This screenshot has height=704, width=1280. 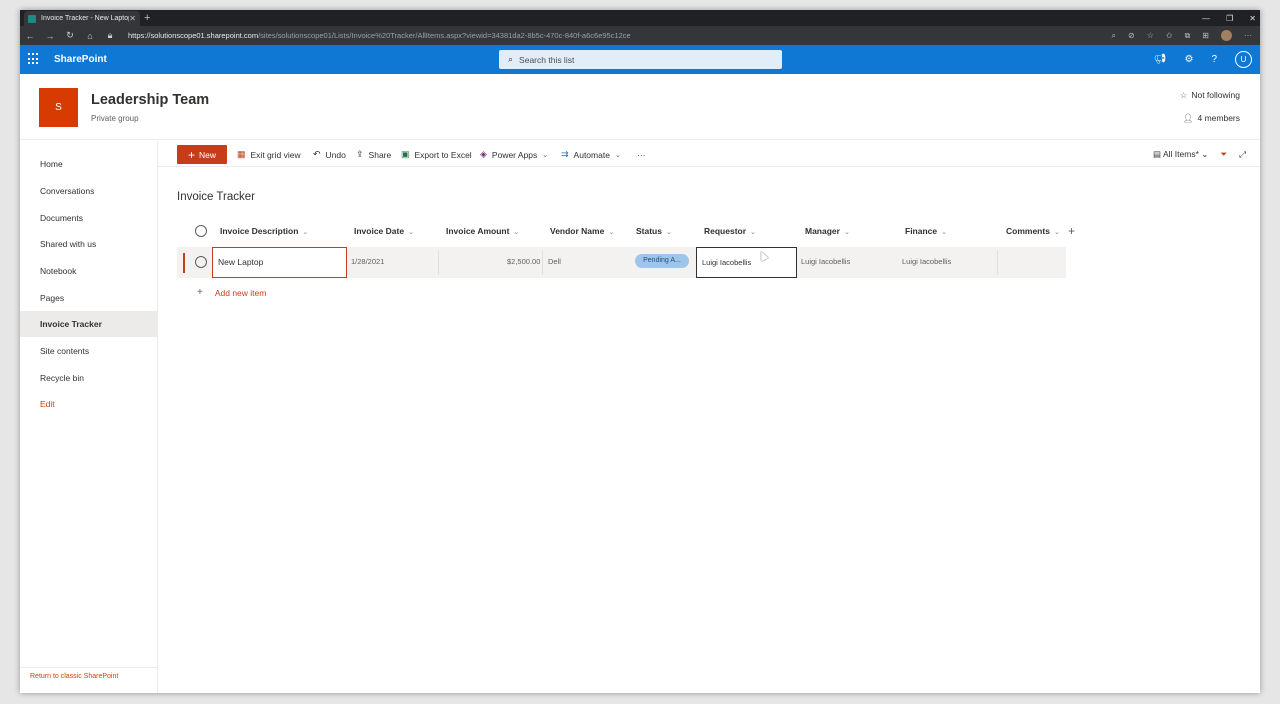 I want to click on return-to-classic-link: Return to classic SharePoint, so click(x=88, y=680).